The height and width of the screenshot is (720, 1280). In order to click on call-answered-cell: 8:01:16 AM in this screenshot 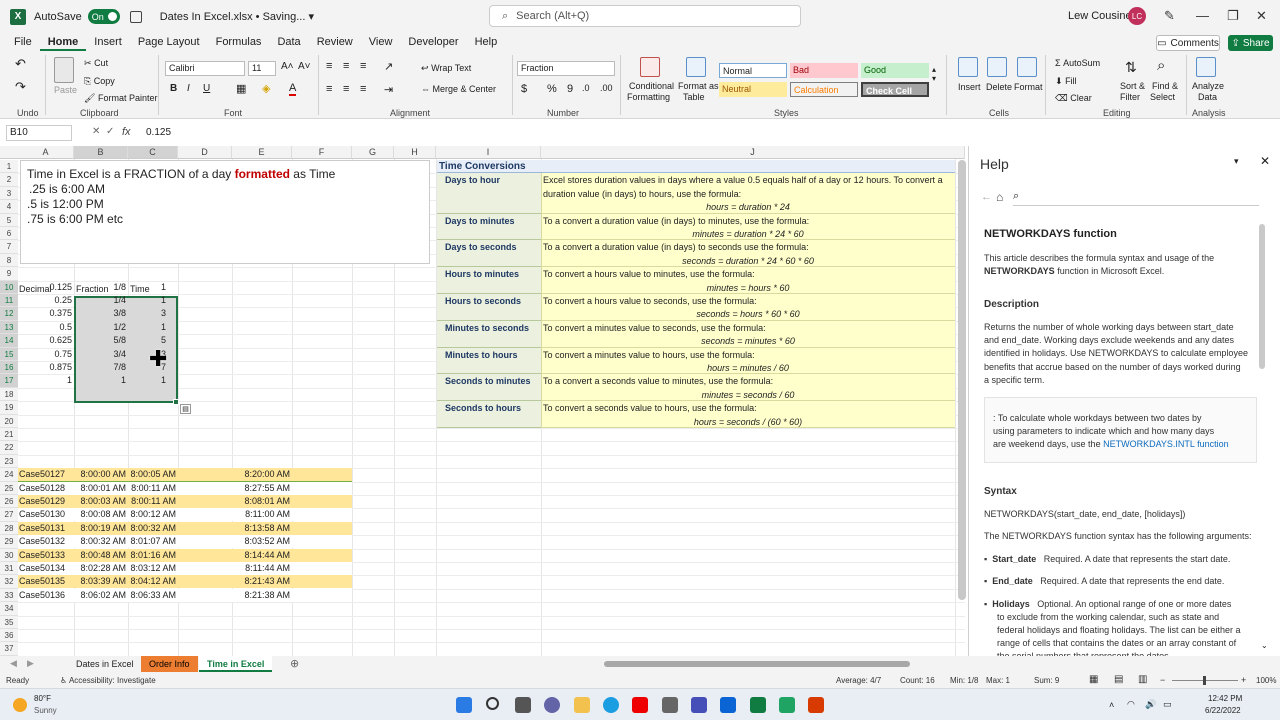, I will do `click(152, 555)`.